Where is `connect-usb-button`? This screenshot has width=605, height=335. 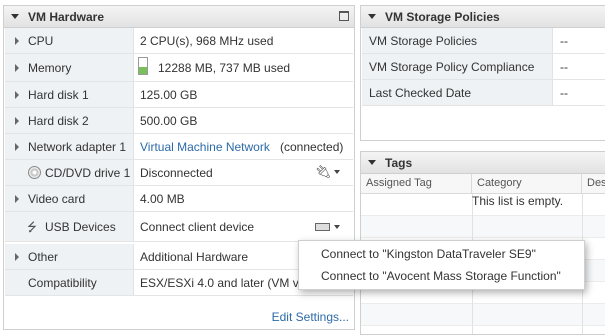 connect-usb-button is located at coordinates (327, 227).